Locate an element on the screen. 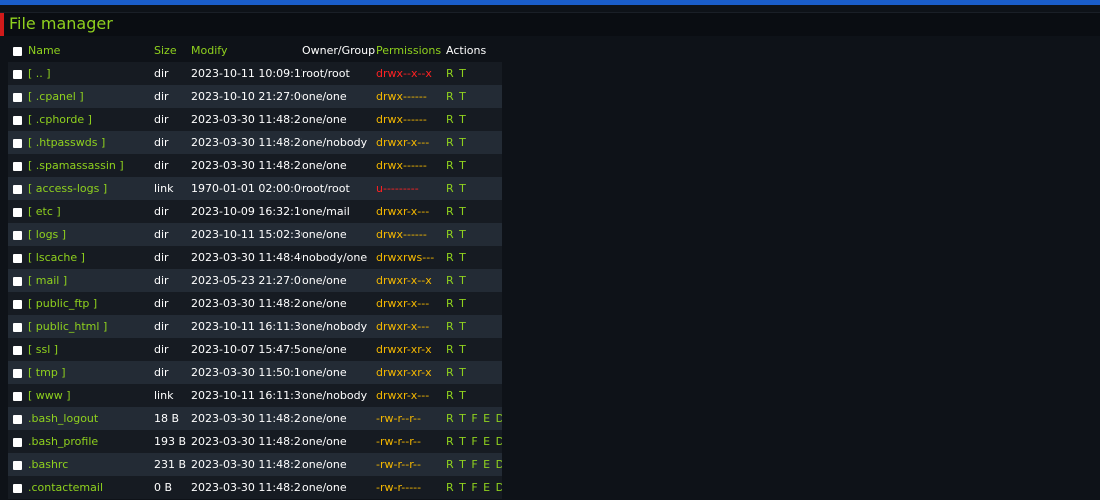  file-owner-group: root/root is located at coordinates (326, 188).